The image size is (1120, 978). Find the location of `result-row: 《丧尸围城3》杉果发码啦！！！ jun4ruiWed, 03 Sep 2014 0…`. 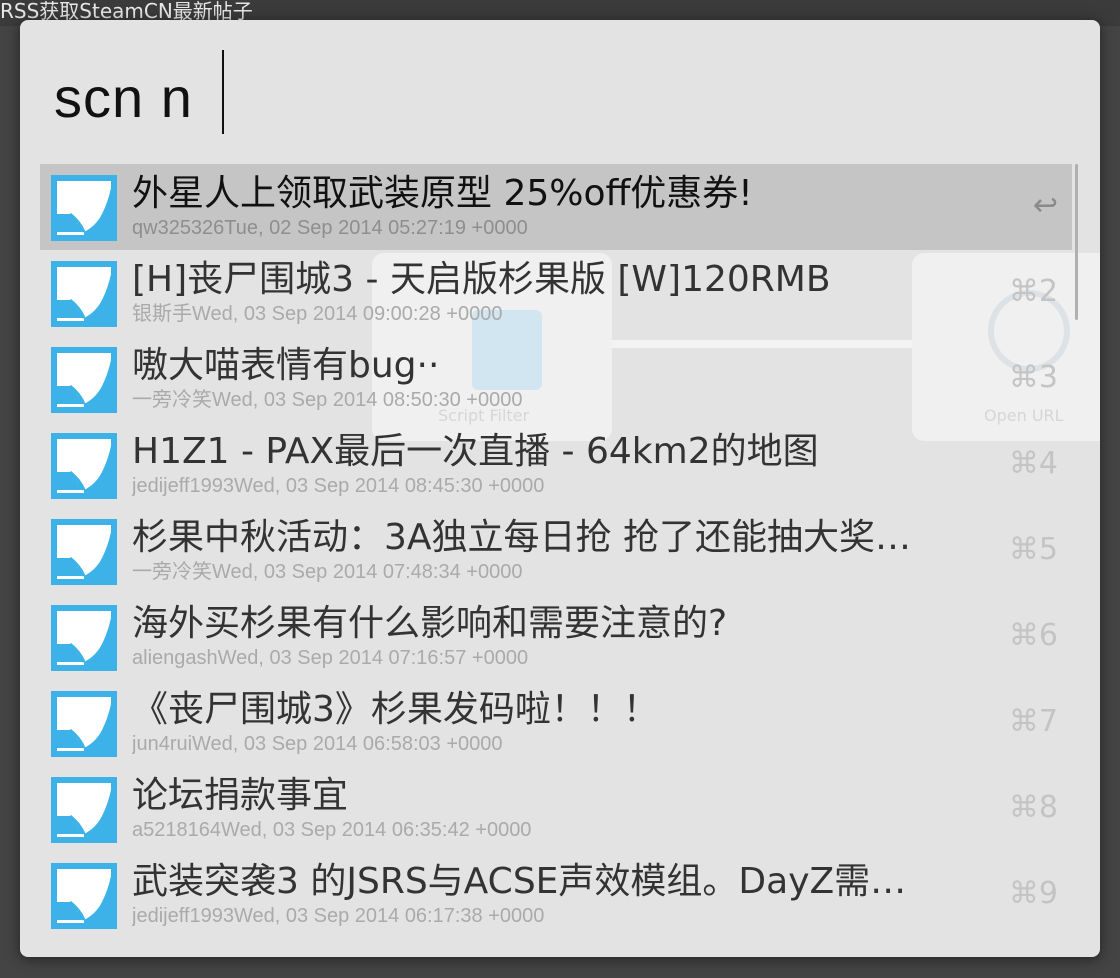

result-row: 《丧尸围城3》杉果发码啦！！！ jun4ruiWed, 03 Sep 2014 0… is located at coordinates (556, 723).